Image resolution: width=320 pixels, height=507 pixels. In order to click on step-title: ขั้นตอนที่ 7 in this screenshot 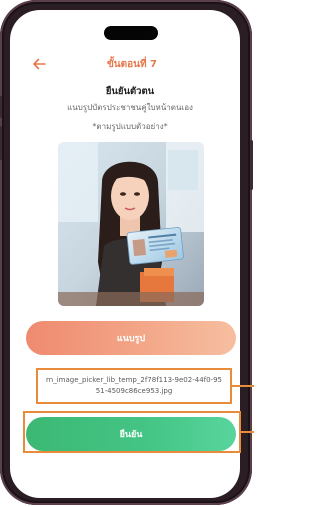, I will do `click(132, 64)`.